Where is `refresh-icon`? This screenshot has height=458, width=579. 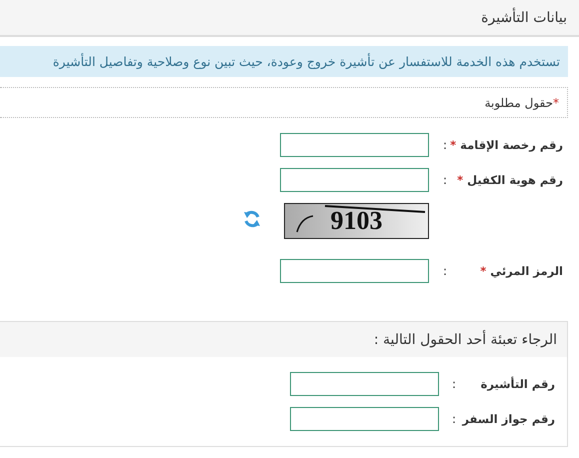 refresh-icon is located at coordinates (252, 219).